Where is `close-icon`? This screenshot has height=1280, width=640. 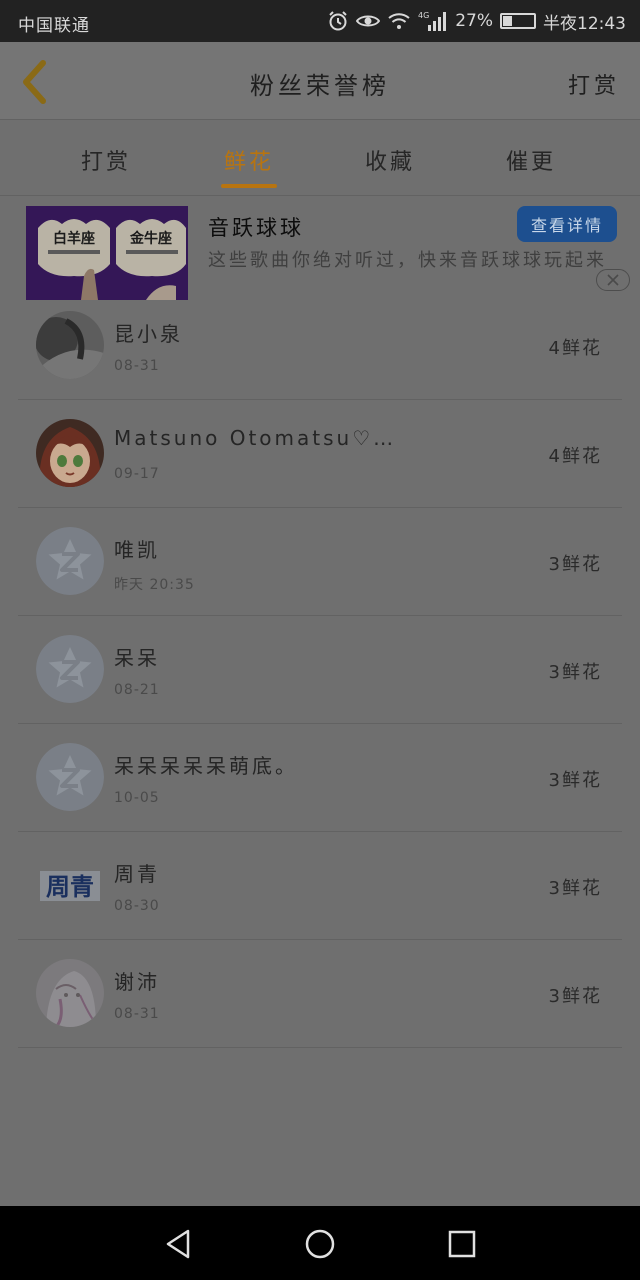
close-icon is located at coordinates (613, 280).